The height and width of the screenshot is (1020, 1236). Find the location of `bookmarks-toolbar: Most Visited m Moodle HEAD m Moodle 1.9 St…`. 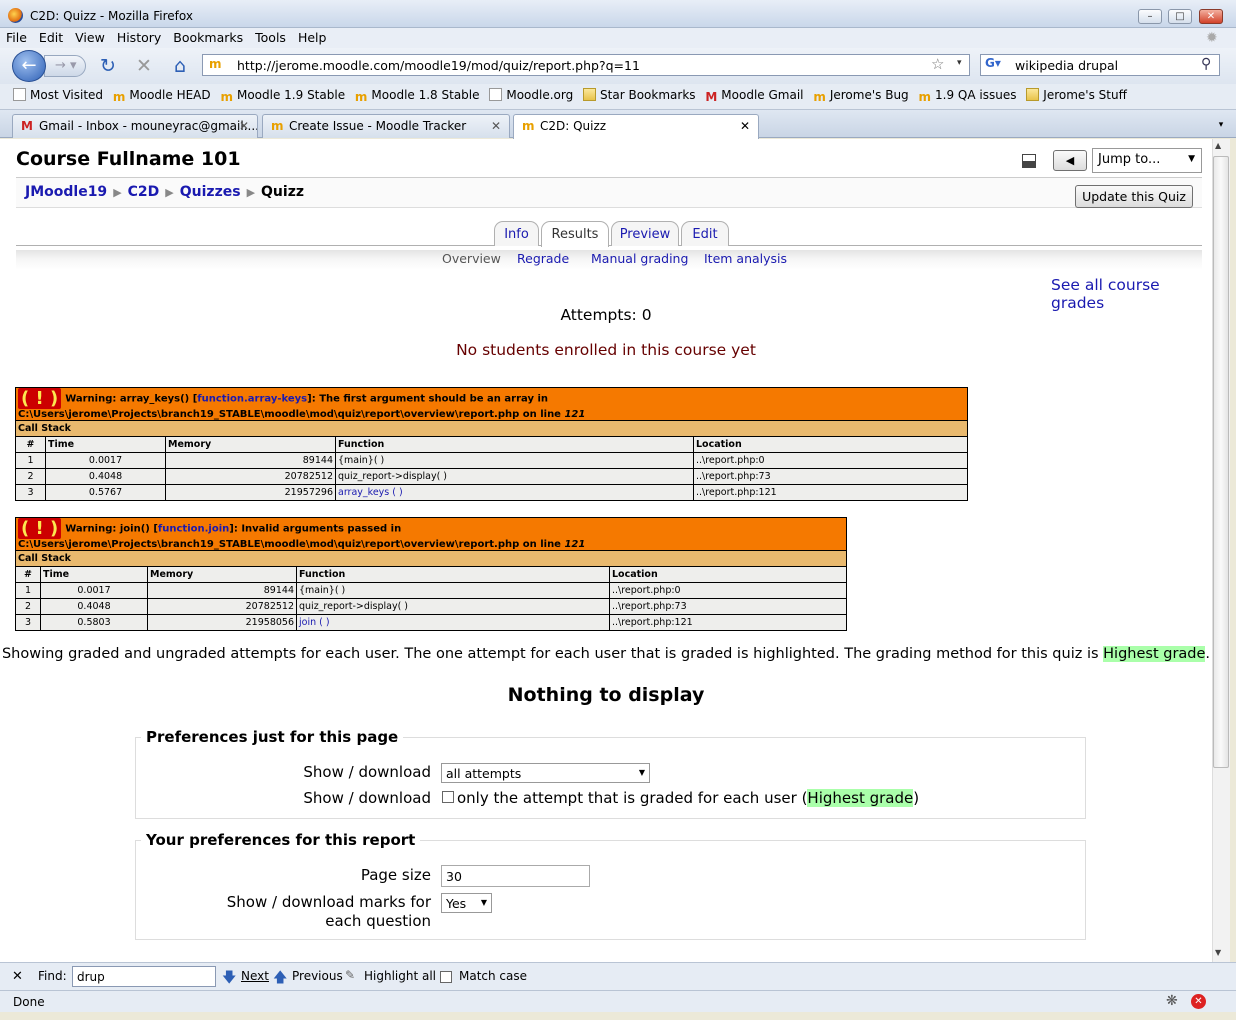

bookmarks-toolbar: Most Visited m Moodle HEAD m Moodle 1.9 St… is located at coordinates (618, 97).